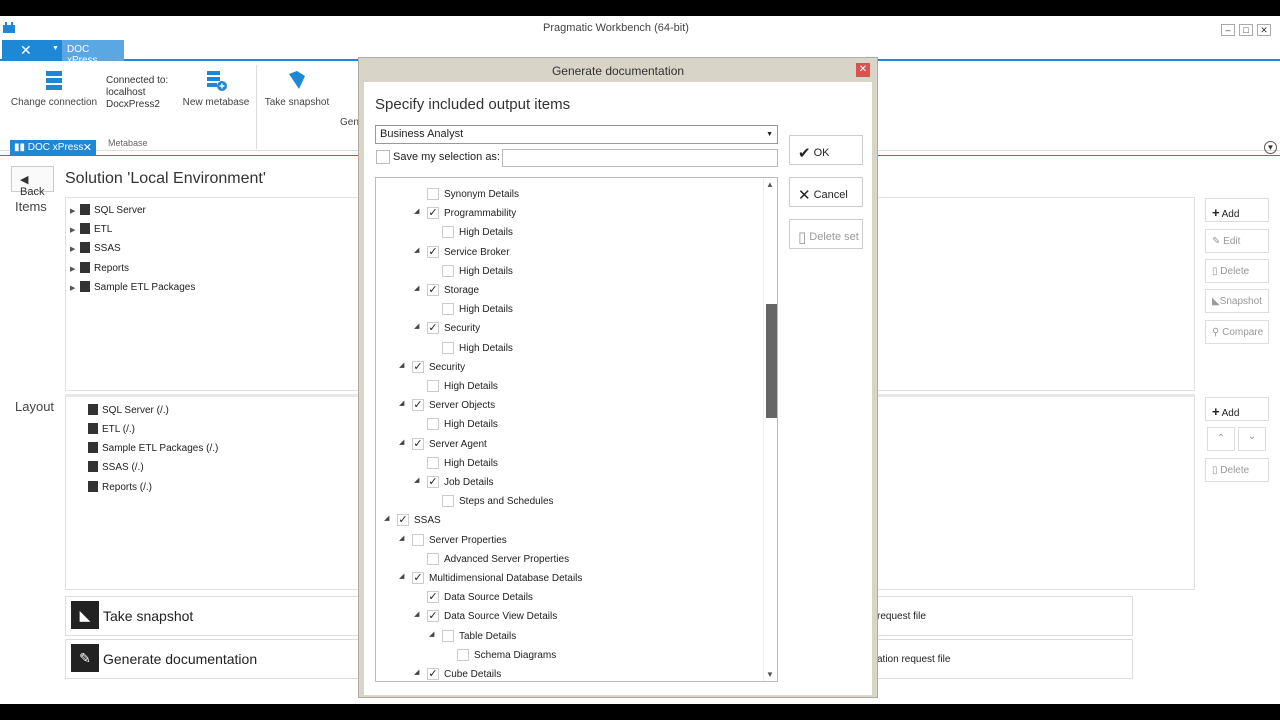 The image size is (1280, 720). What do you see at coordinates (99, 268) in the screenshot?
I see `item-reports: ▶ Reports` at bounding box center [99, 268].